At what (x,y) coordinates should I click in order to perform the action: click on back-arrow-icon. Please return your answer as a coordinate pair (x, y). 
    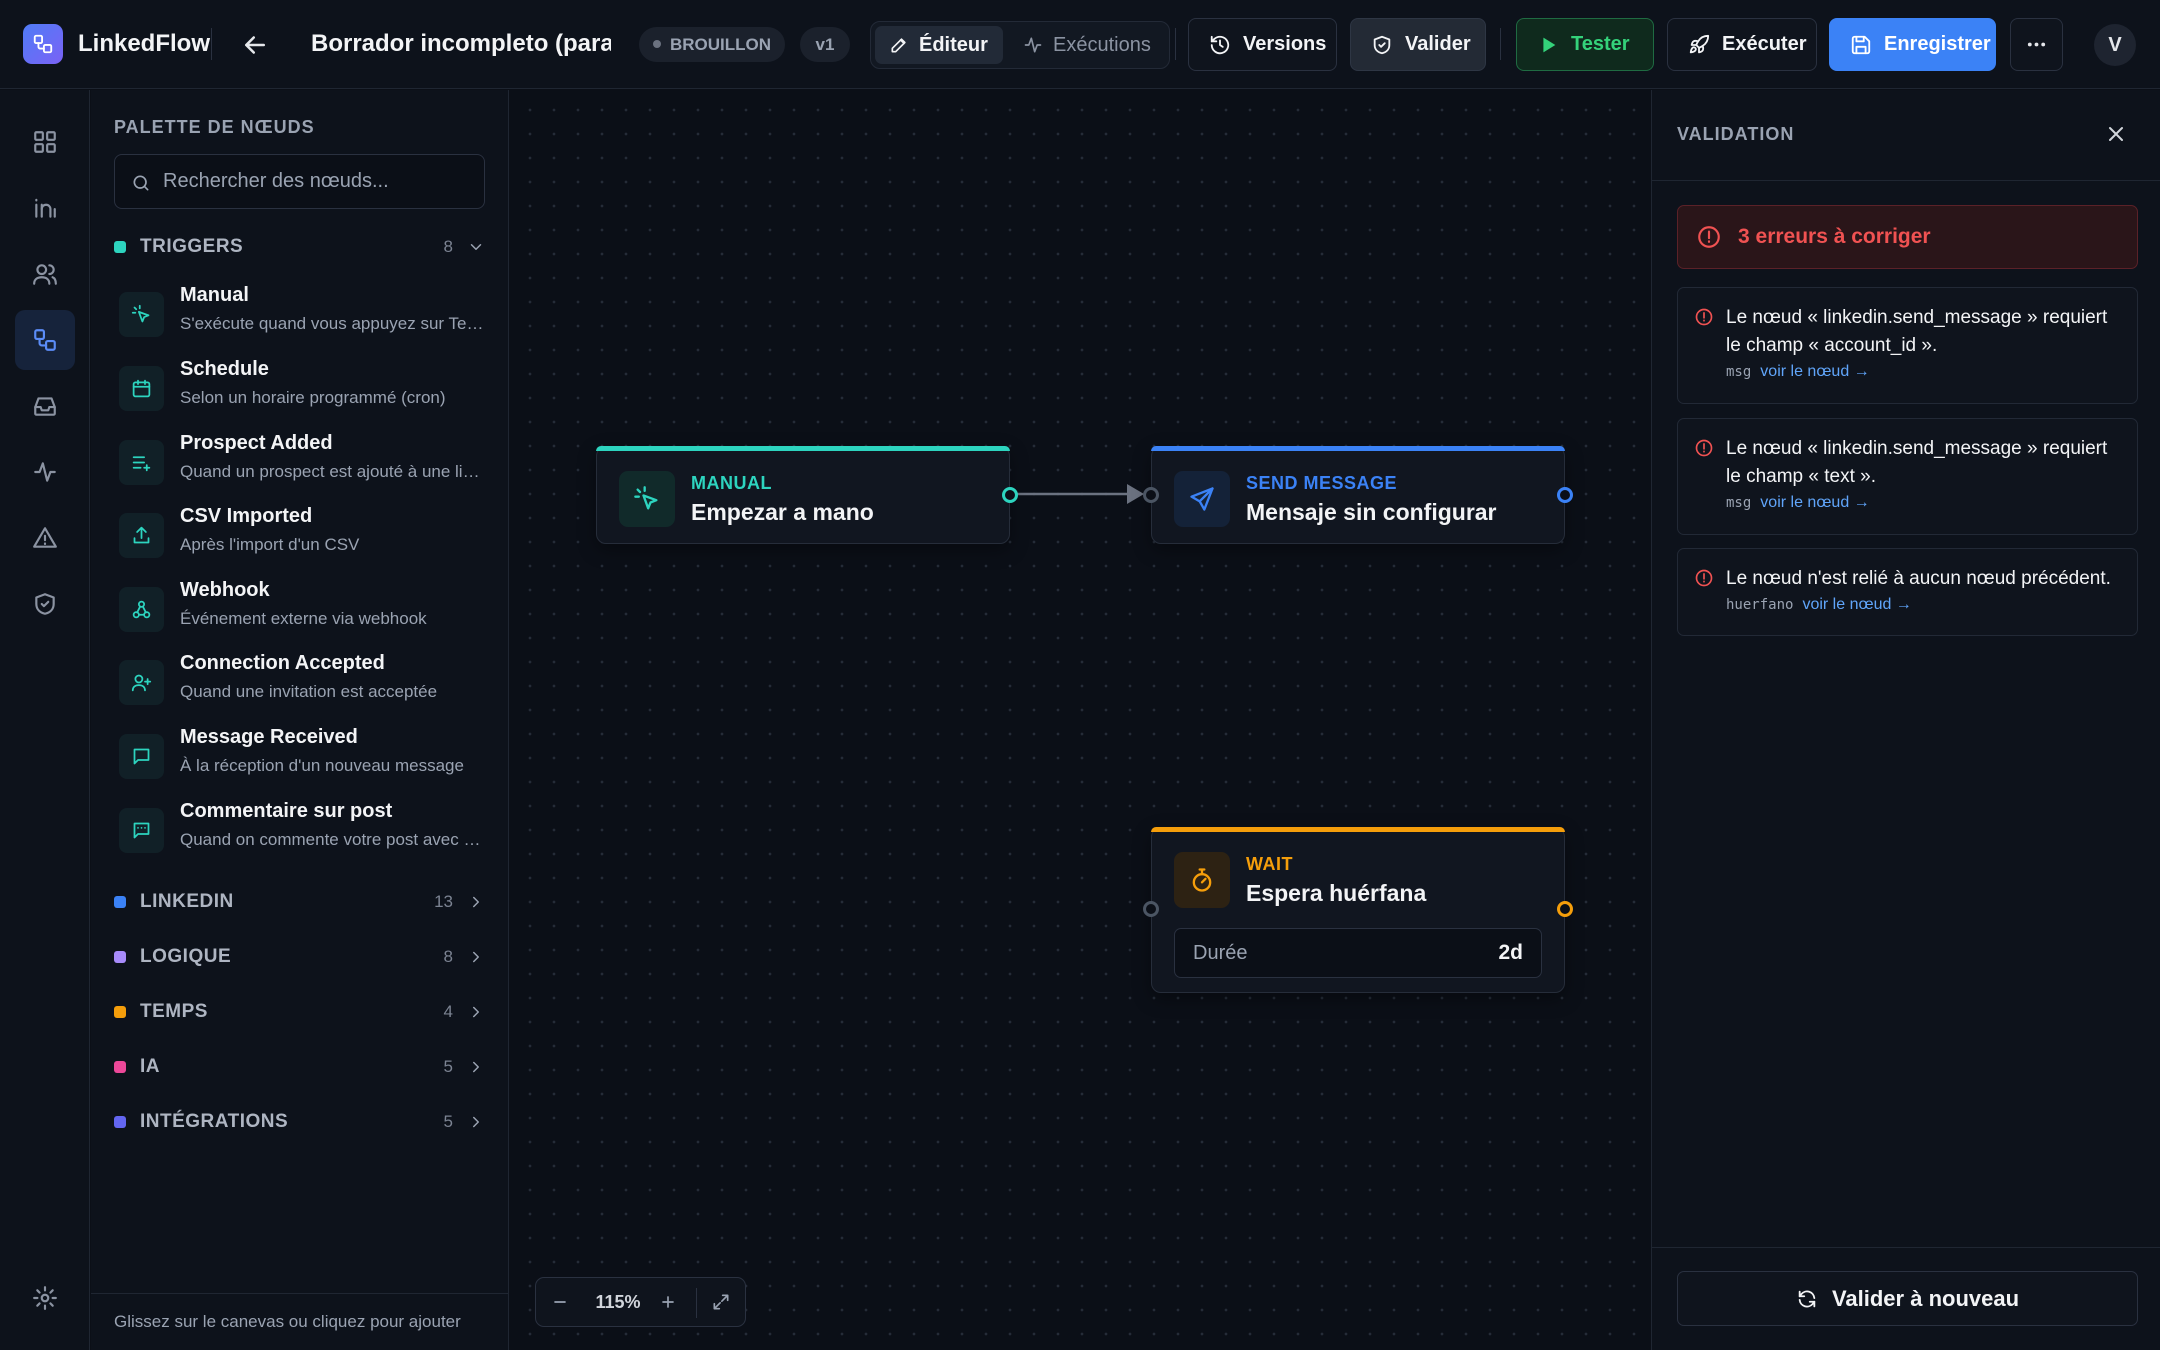
    Looking at the image, I should click on (255, 45).